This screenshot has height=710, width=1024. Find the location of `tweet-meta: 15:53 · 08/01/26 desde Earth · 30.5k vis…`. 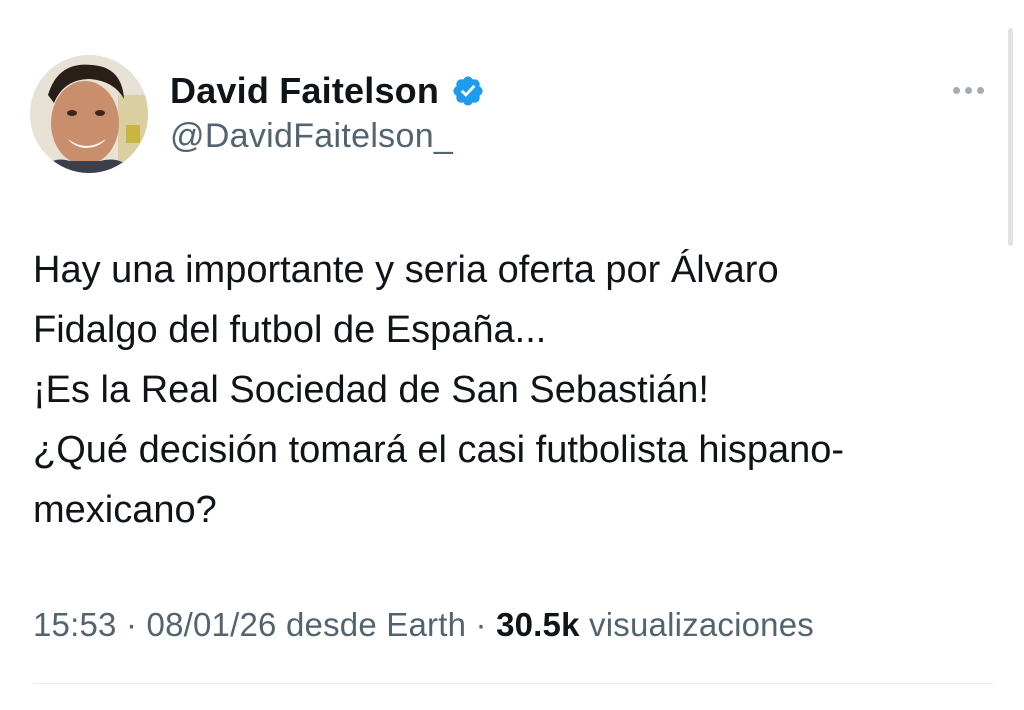

tweet-meta: 15:53 · 08/01/26 desde Earth · 30.5k vis… is located at coordinates (423, 625).